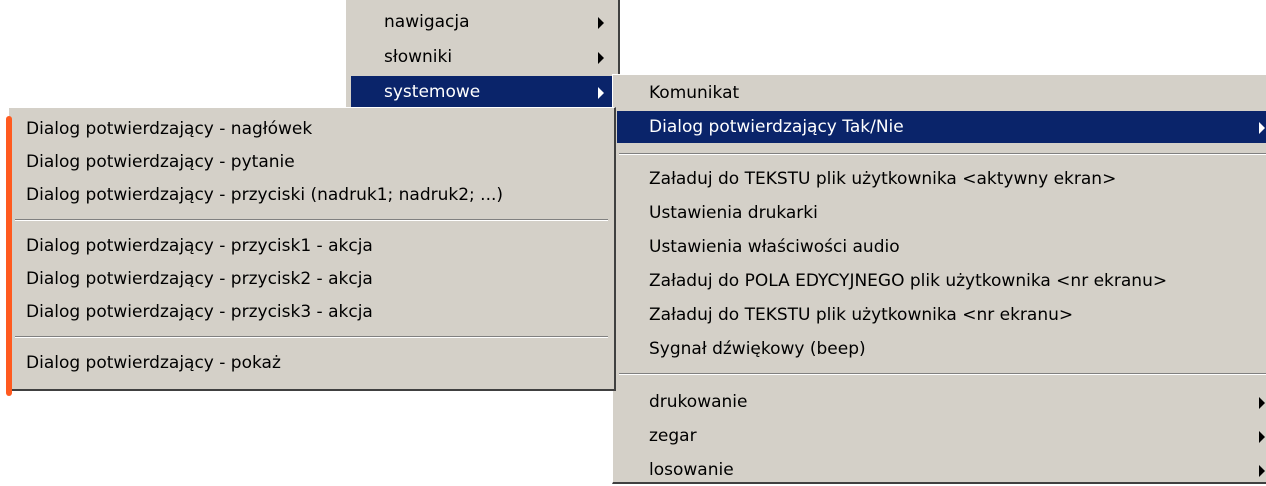 This screenshot has height=486, width=1266. I want to click on menu-item-dialog-pytanie: Dialog potwierdzający - pytanie, so click(311, 162).